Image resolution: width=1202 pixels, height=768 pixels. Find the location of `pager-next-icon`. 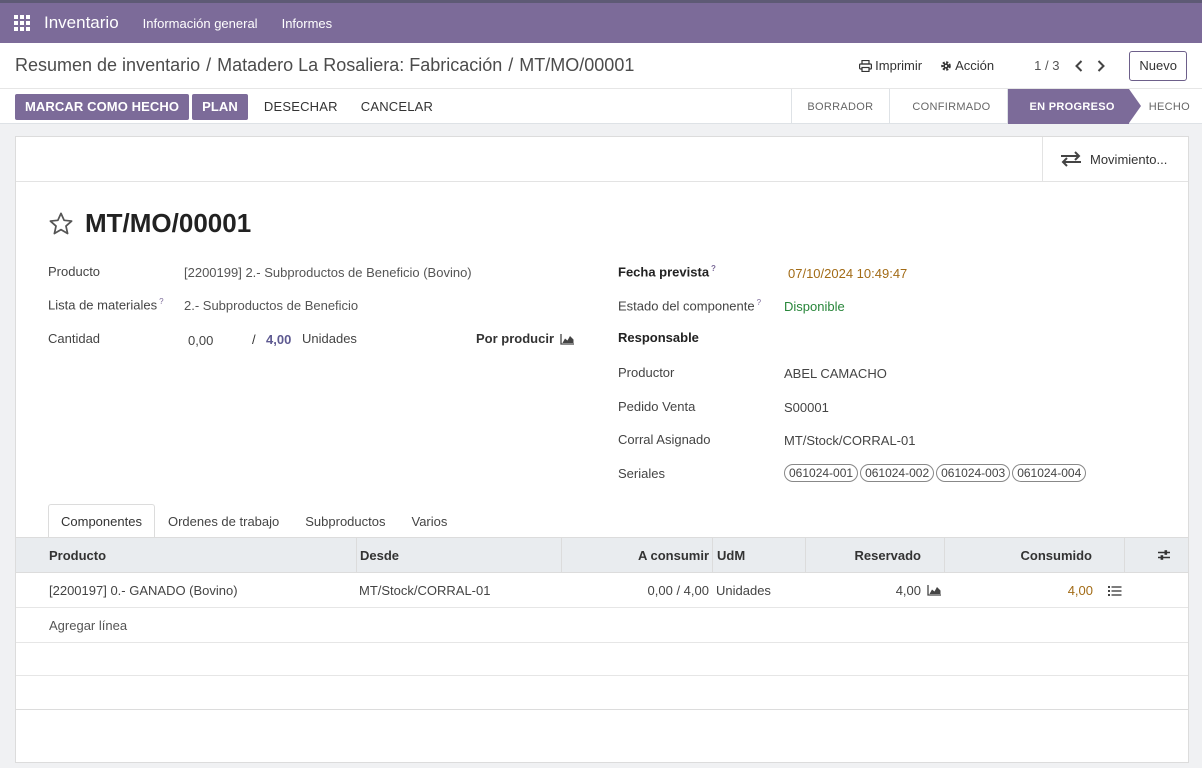

pager-next-icon is located at coordinates (1101, 66).